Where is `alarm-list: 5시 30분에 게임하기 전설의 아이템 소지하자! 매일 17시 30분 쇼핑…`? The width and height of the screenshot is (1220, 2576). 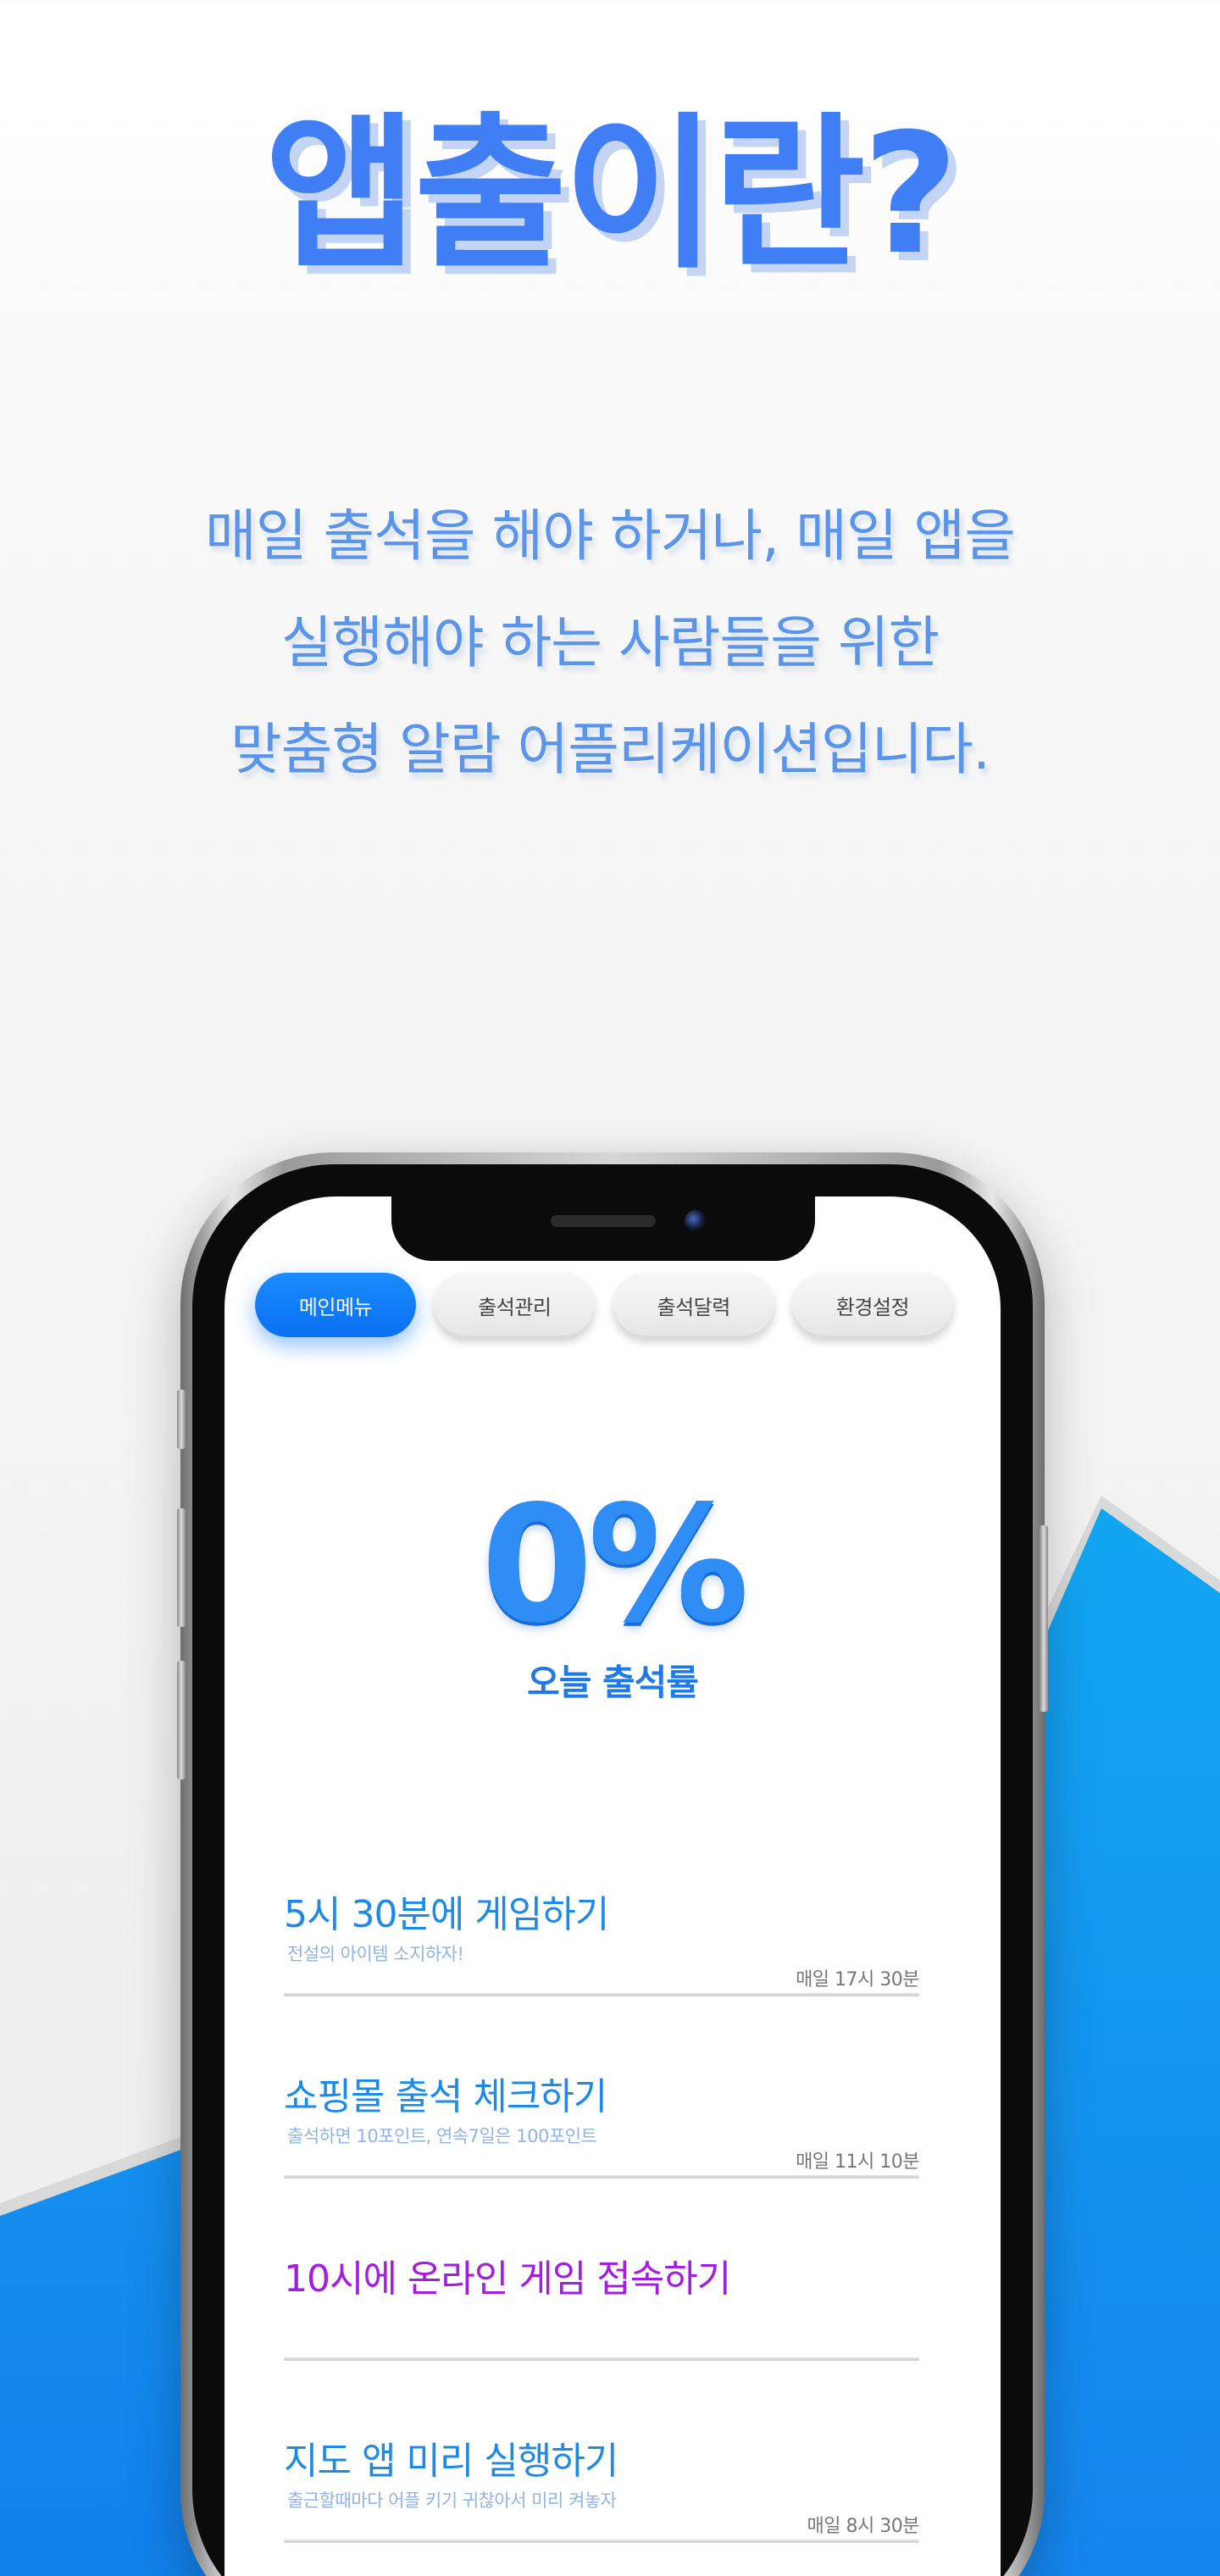 alarm-list: 5시 30분에 게임하기 전설의 아이템 소지하자! 매일 17시 30분 쇼핑… is located at coordinates (602, 2233).